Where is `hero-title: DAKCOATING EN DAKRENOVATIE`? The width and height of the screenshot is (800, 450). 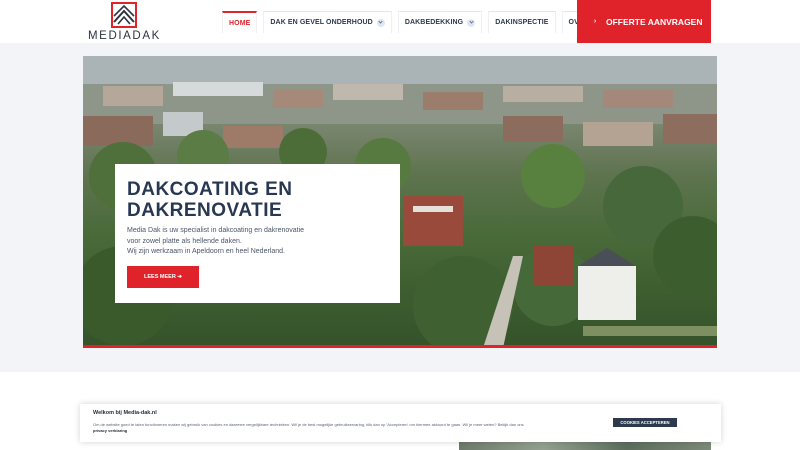
hero-title: DAKCOATING EN DAKRENOVATIE is located at coordinates (210, 200).